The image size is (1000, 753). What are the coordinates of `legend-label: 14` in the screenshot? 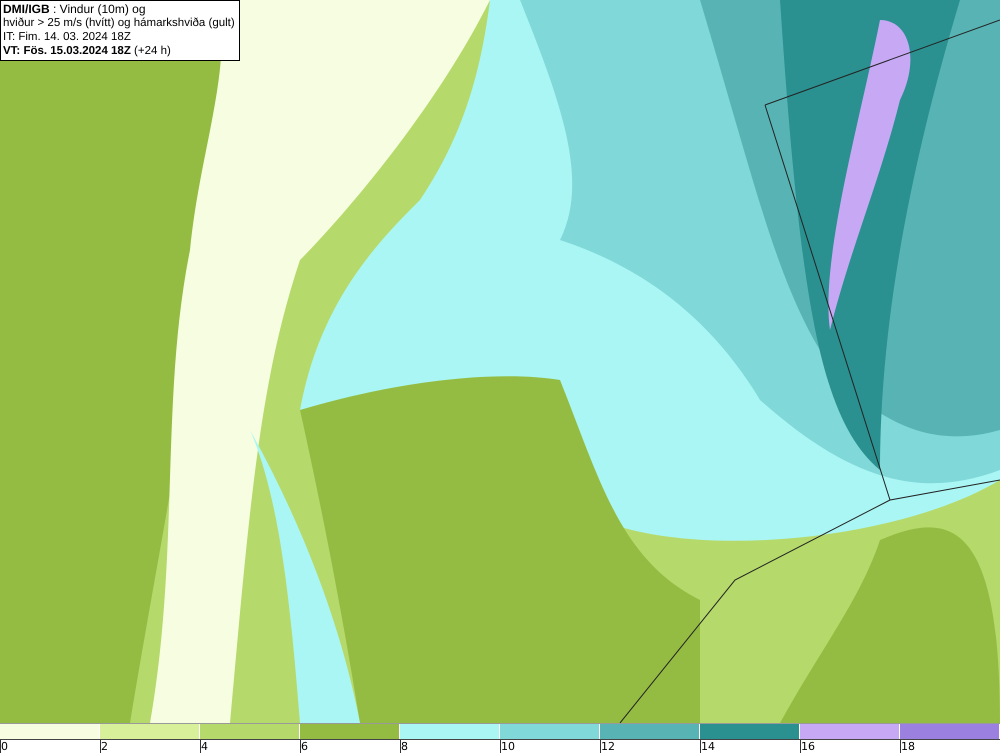 It's located at (708, 746).